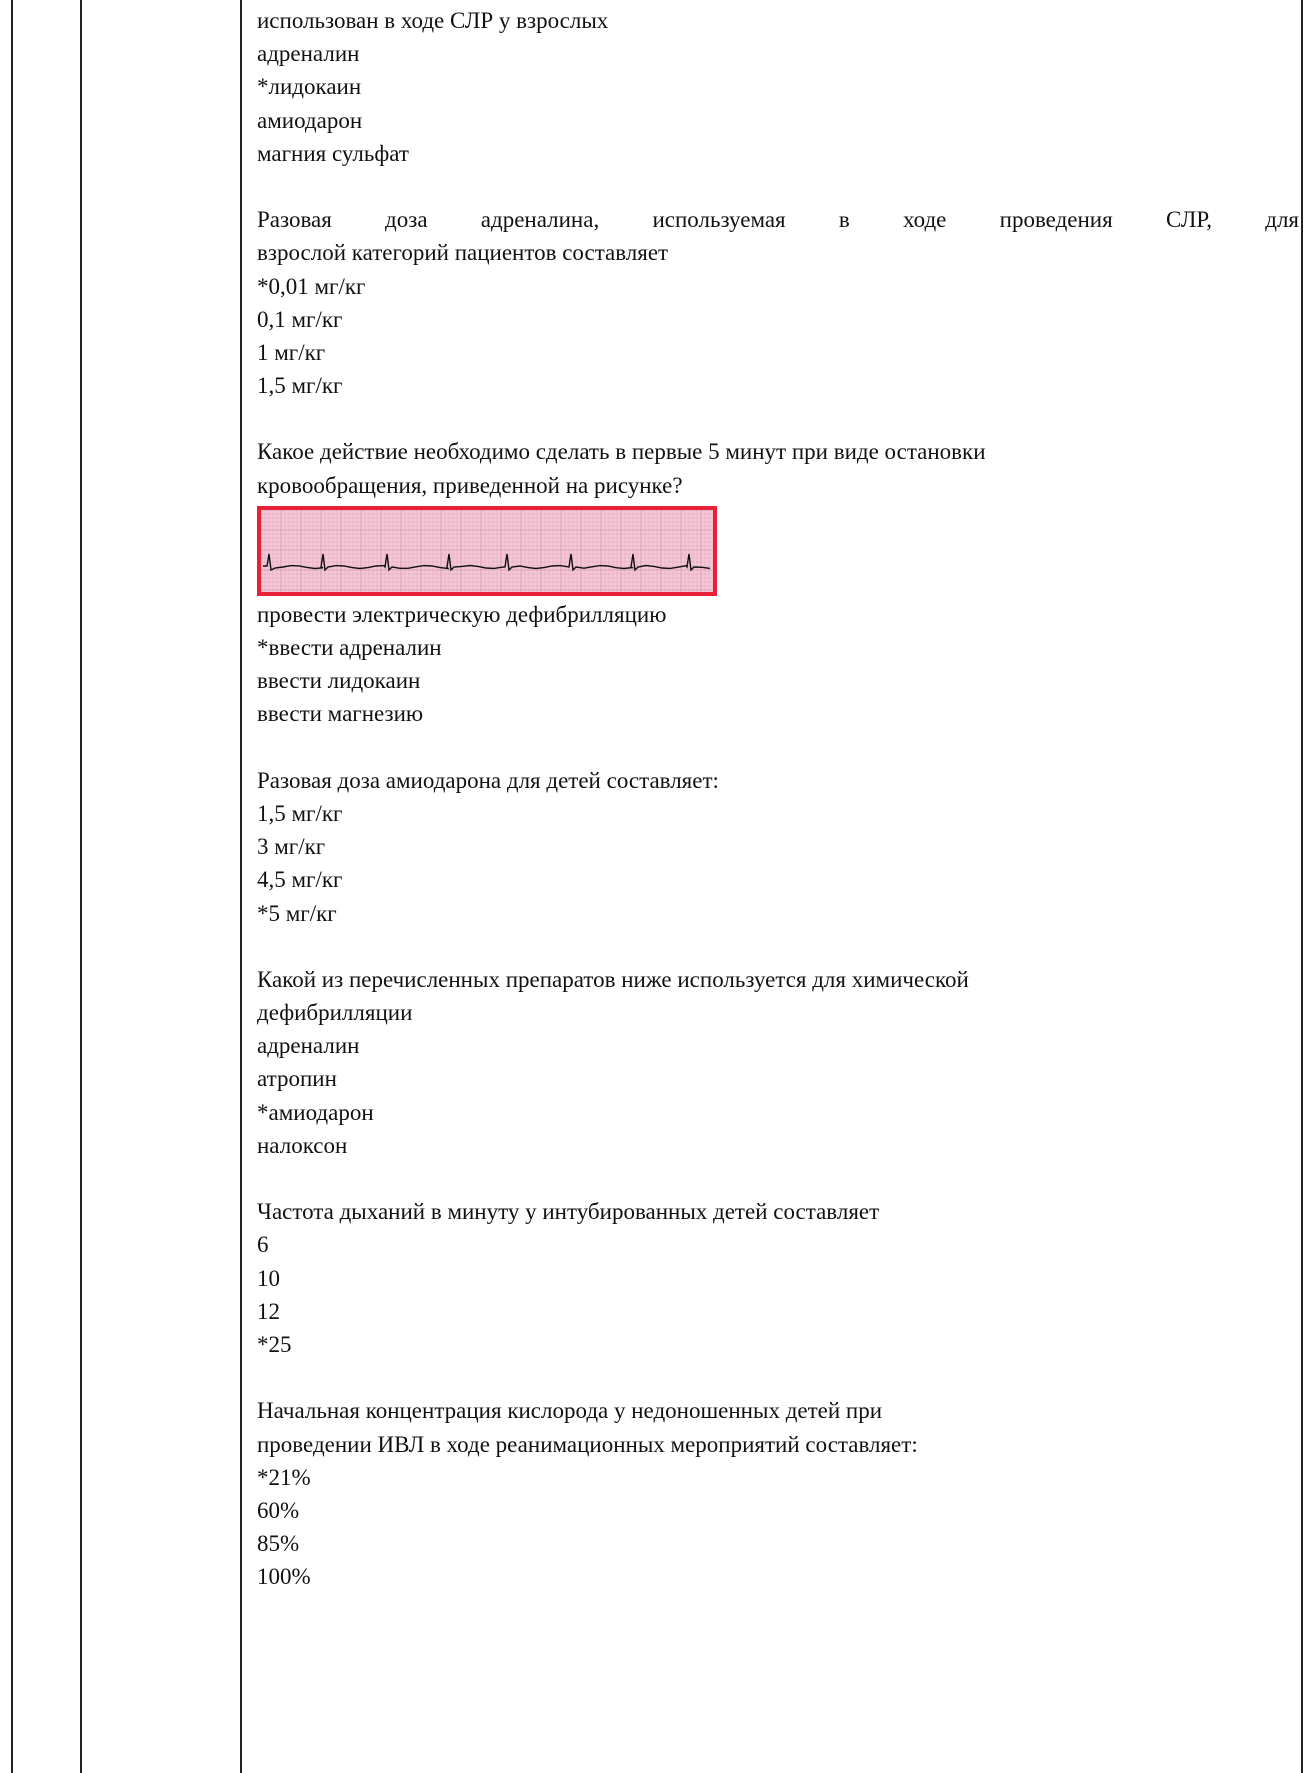 The width and height of the screenshot is (1315, 1773). What do you see at coordinates (297, 913) in the screenshot?
I see `answer-option-correct: *5 мг/кг` at bounding box center [297, 913].